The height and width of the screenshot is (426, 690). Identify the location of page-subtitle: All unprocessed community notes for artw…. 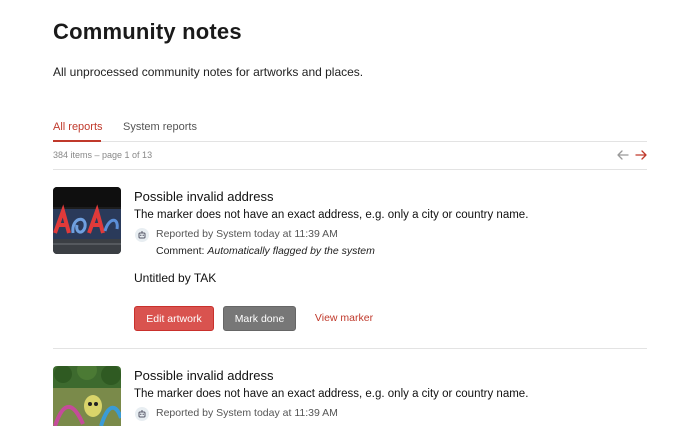
(208, 72).